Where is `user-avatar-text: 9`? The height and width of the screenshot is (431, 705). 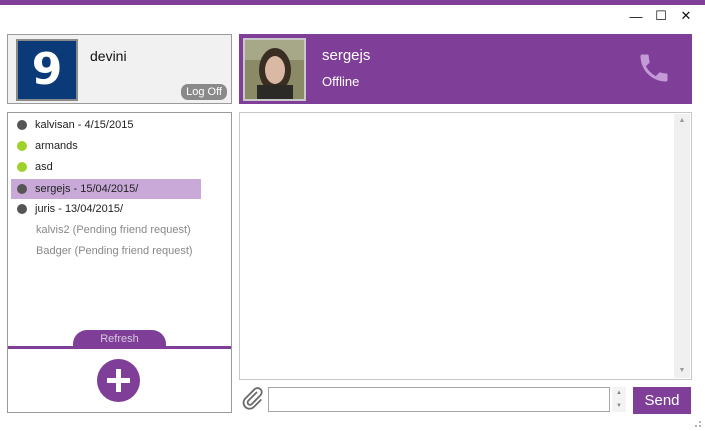 user-avatar-text: 9 is located at coordinates (47, 69).